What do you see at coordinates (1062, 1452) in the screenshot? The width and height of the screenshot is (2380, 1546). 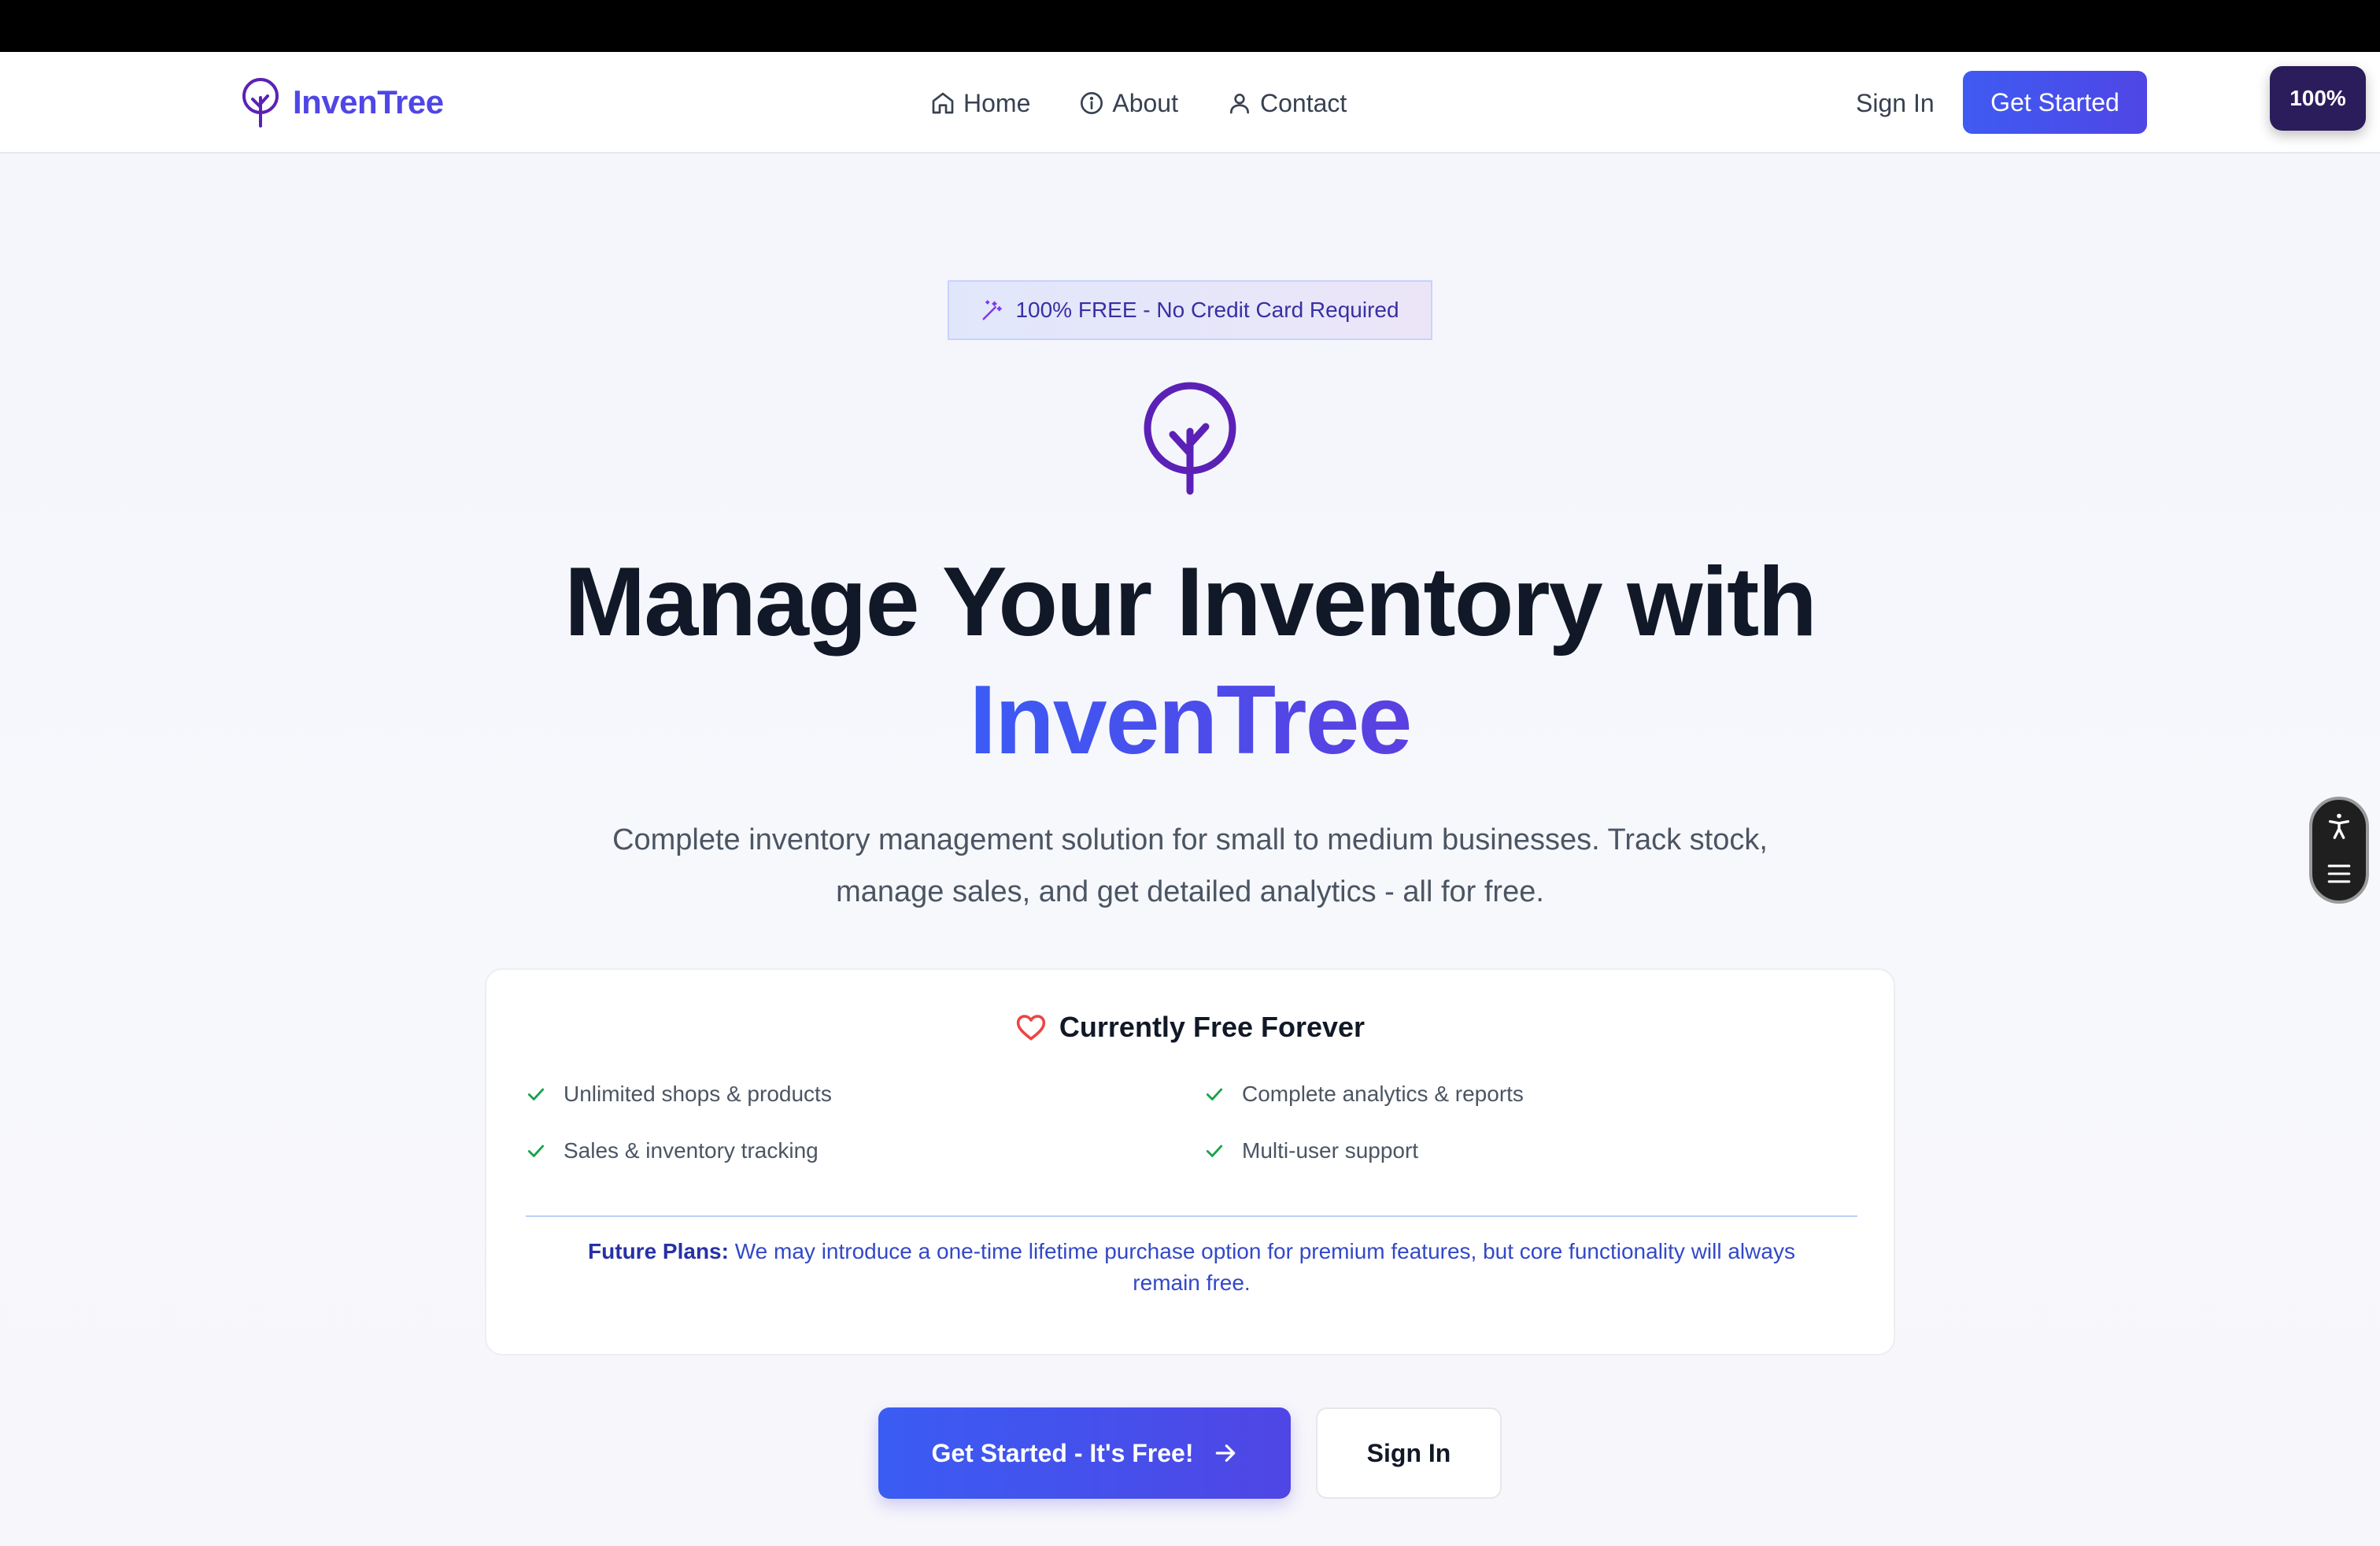 I see `get-started-free-label: Get Started - It's Free!` at bounding box center [1062, 1452].